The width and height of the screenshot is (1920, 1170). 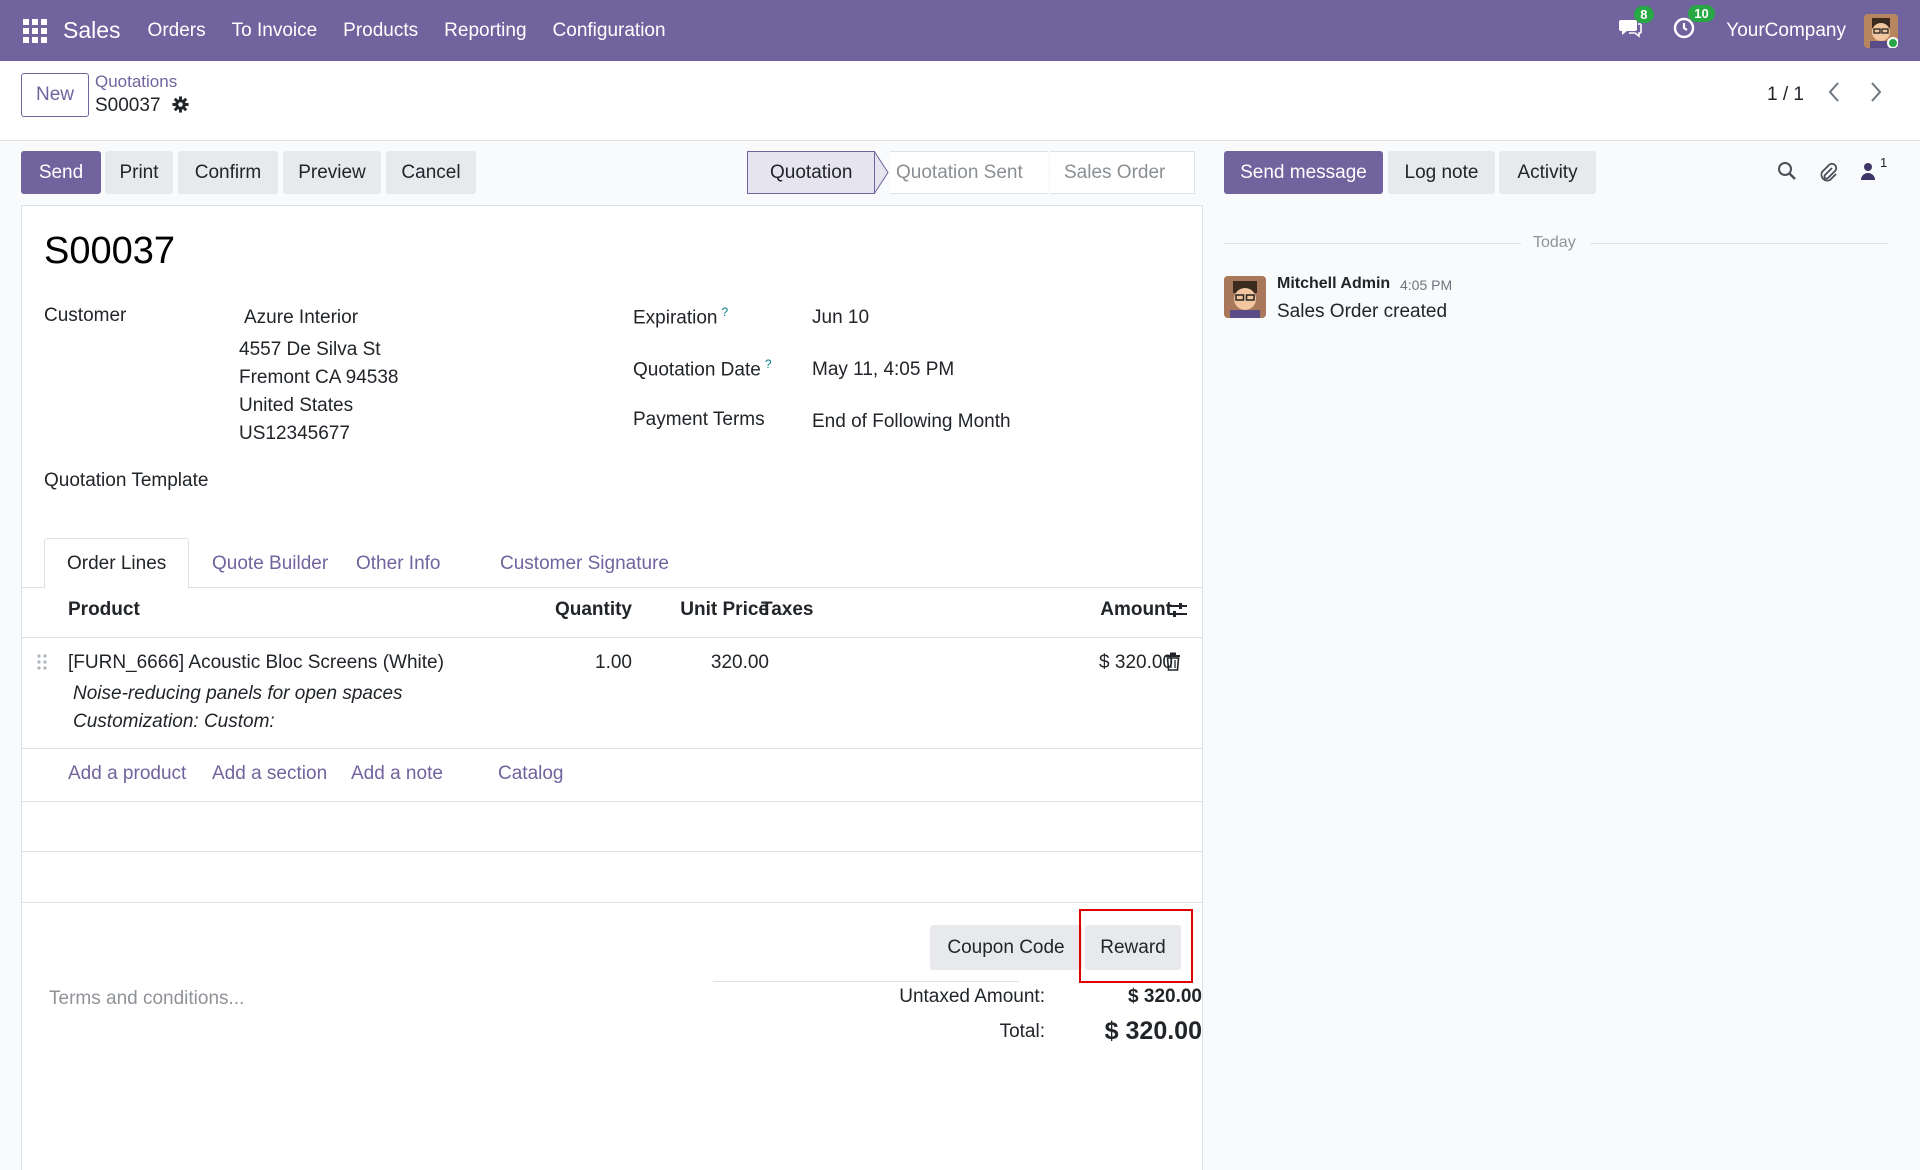 I want to click on menu-to-invoice: To Invoice, so click(x=275, y=31).